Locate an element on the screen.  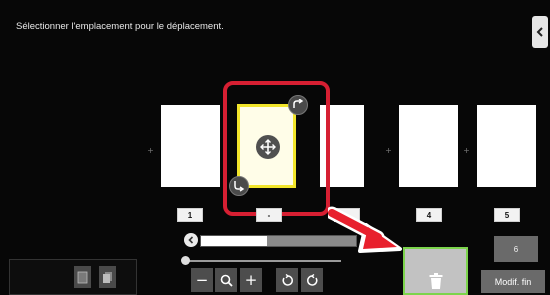
rotate-left-icon is located at coordinates (287, 279).